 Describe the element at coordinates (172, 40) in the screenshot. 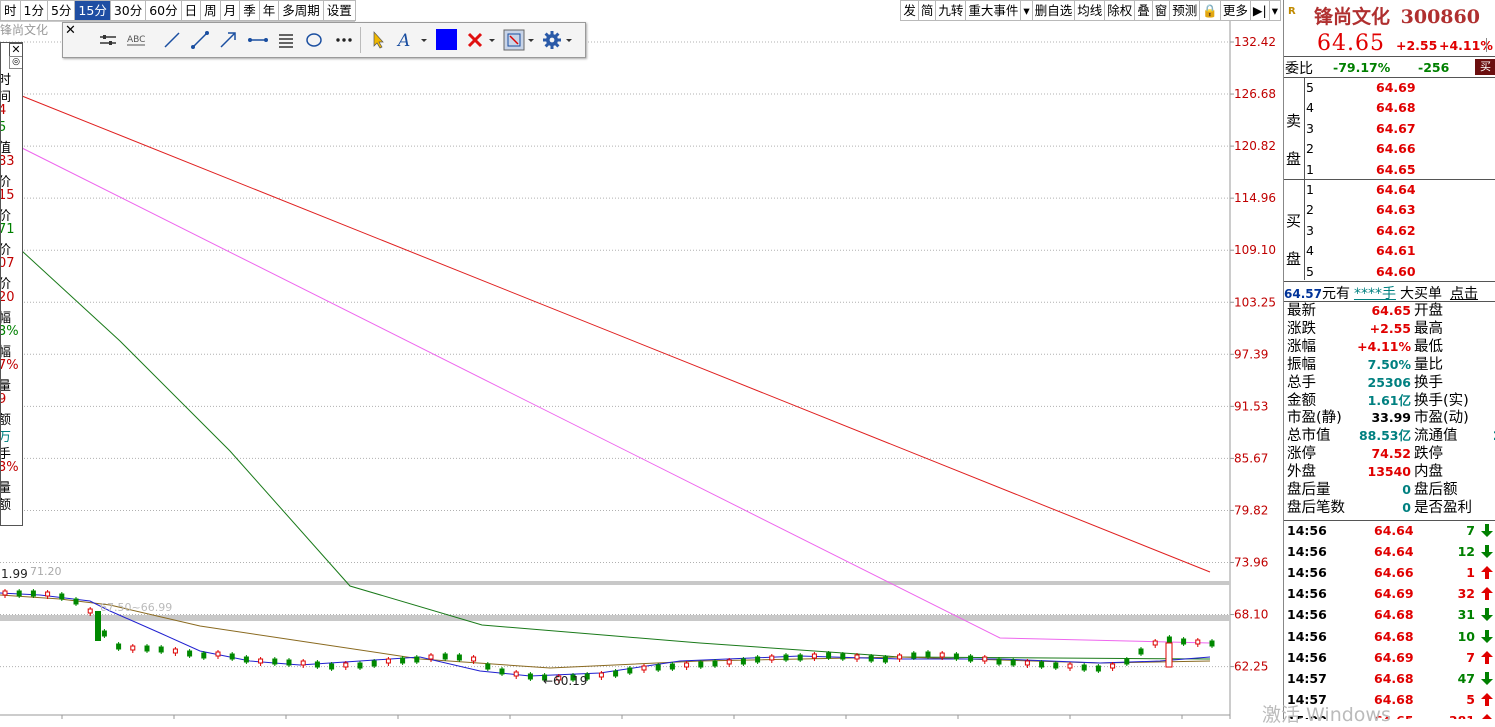

I see `line-segment-icon` at that location.